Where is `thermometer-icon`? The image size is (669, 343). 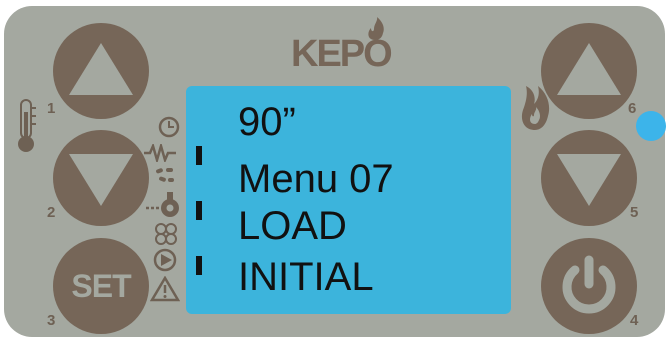
thermometer-icon is located at coordinates (27, 125).